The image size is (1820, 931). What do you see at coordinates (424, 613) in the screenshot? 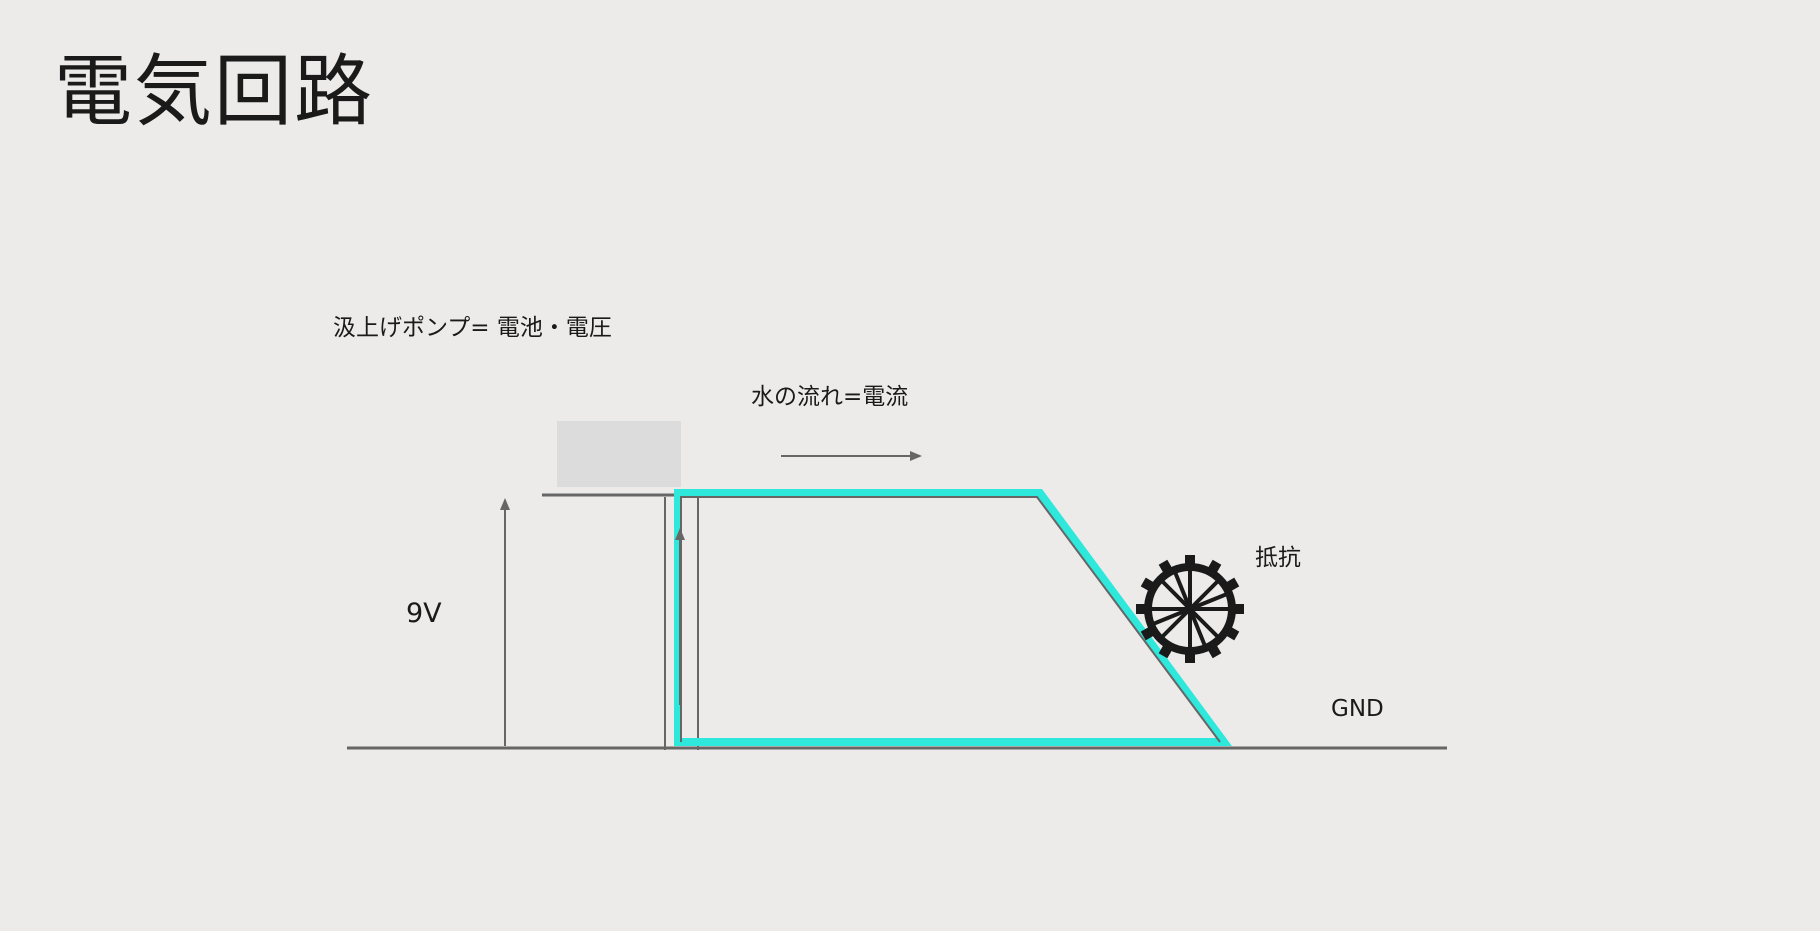
I see `voltage-label: 9V` at bounding box center [424, 613].